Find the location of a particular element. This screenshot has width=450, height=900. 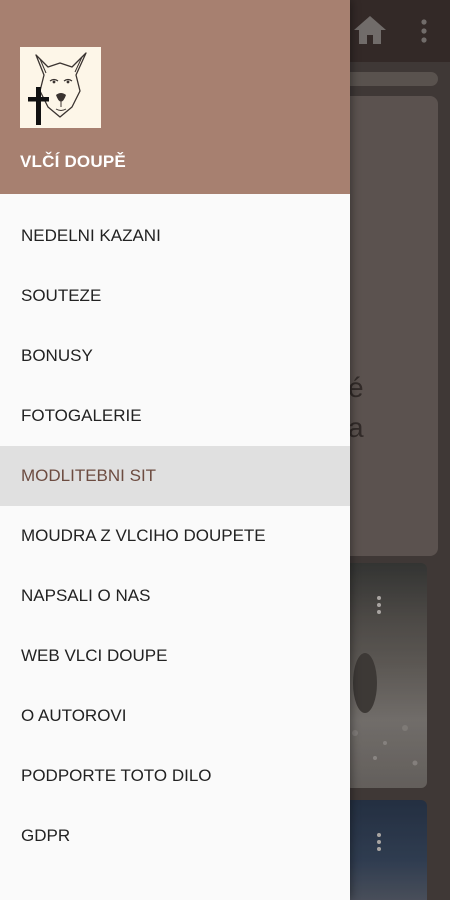

menu-item-moudra: MOUDRA Z VLCIHO DOUPETE is located at coordinates (175, 536).